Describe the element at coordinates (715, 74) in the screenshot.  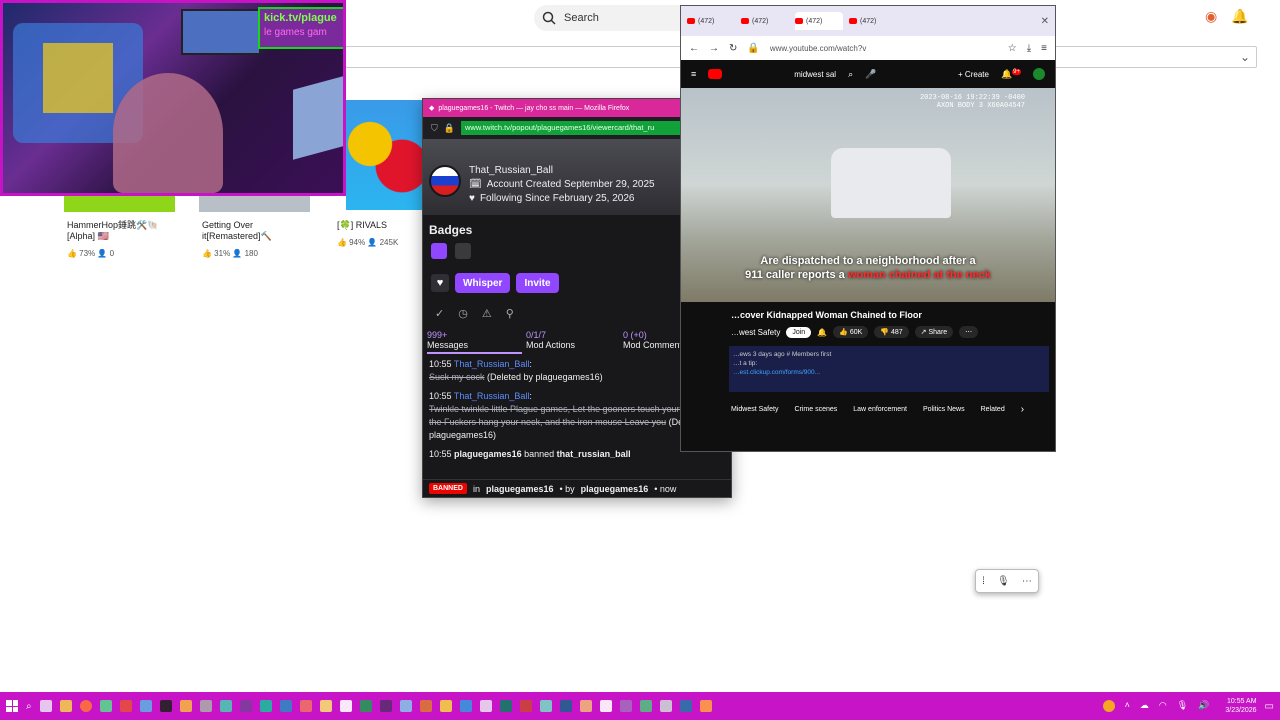
I see `youtube-logo` at that location.